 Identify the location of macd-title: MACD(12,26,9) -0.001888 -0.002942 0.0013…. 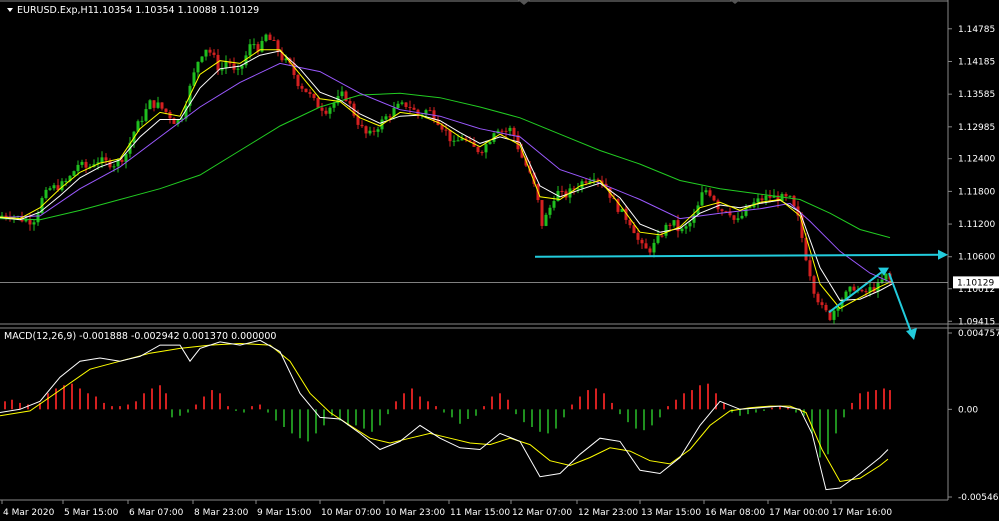
(140, 336).